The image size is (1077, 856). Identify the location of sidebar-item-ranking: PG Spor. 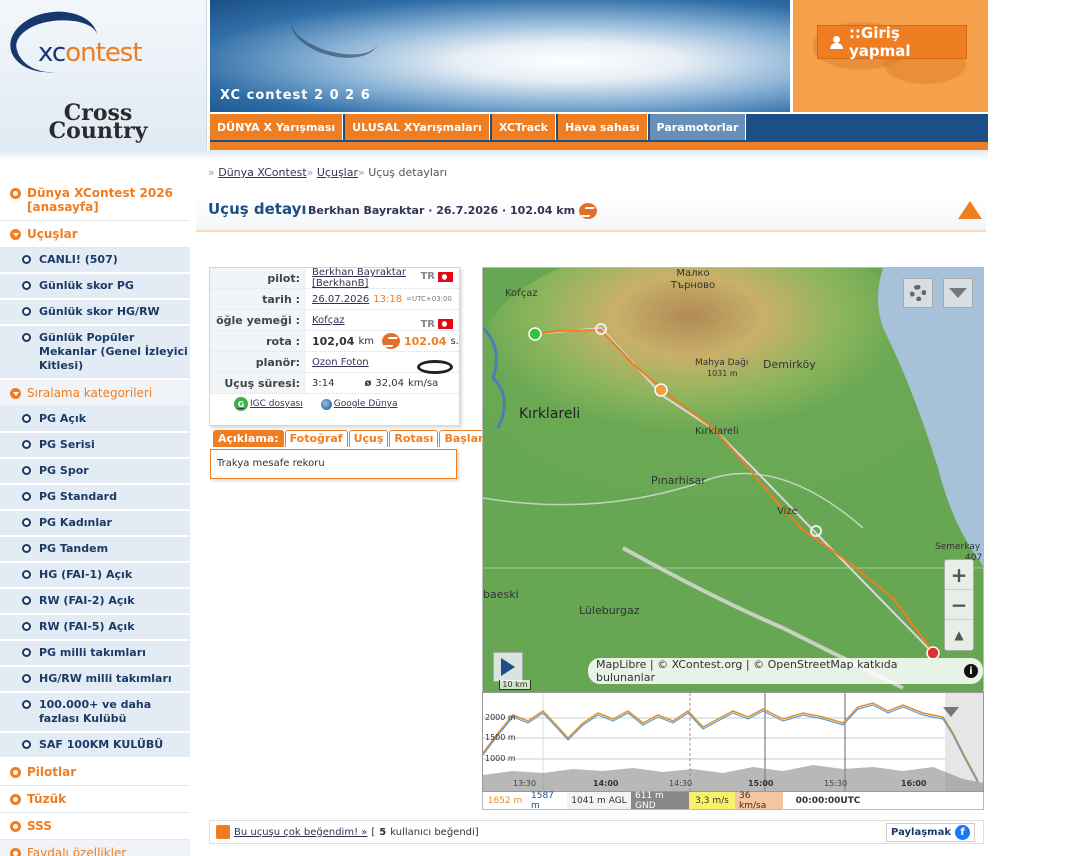
(95, 472).